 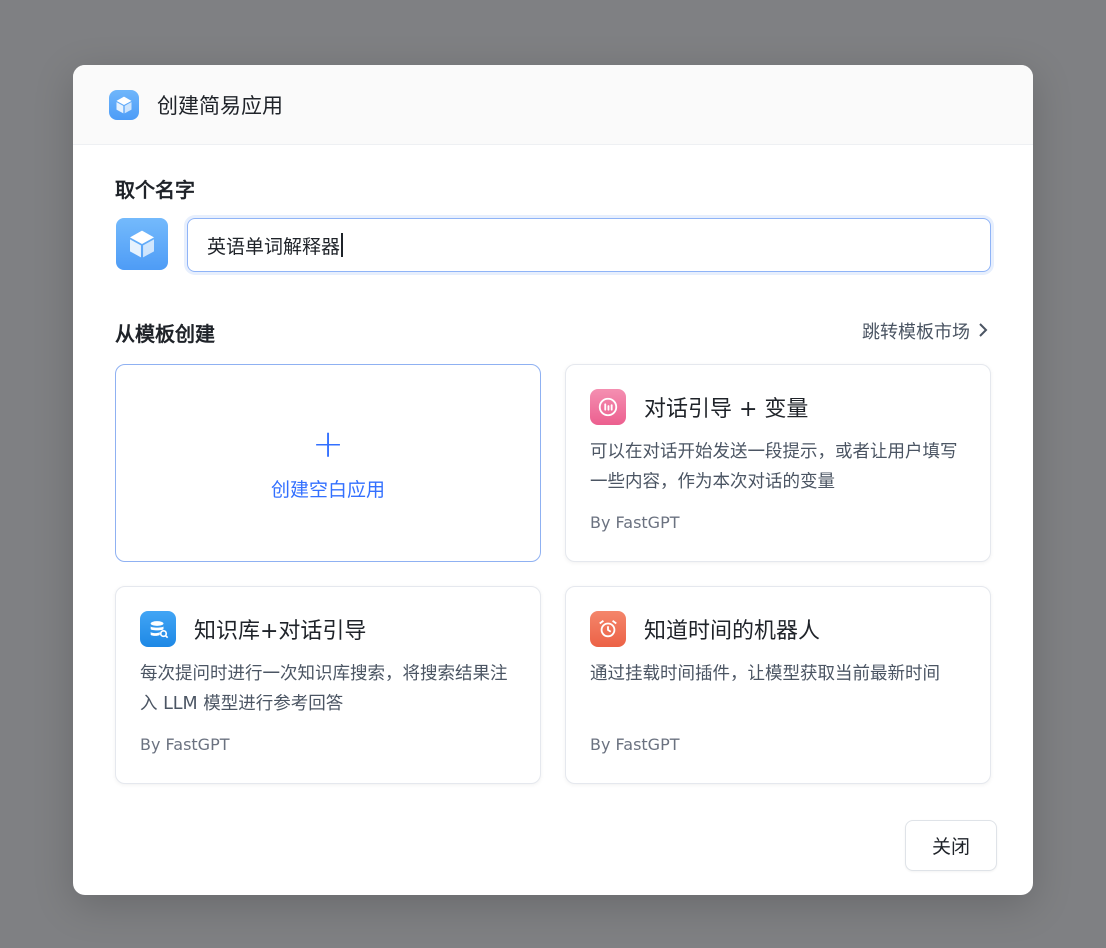 What do you see at coordinates (274, 246) in the screenshot?
I see `app-name-value: 英语单词解释器` at bounding box center [274, 246].